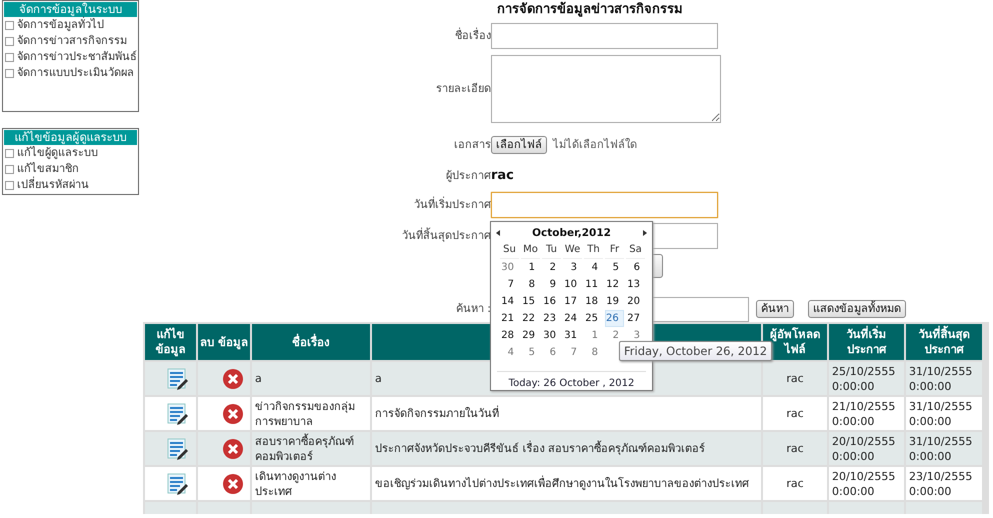  Describe the element at coordinates (866, 378) in the screenshot. I see `table-cell: 25/10/2555 0:00:00` at that location.